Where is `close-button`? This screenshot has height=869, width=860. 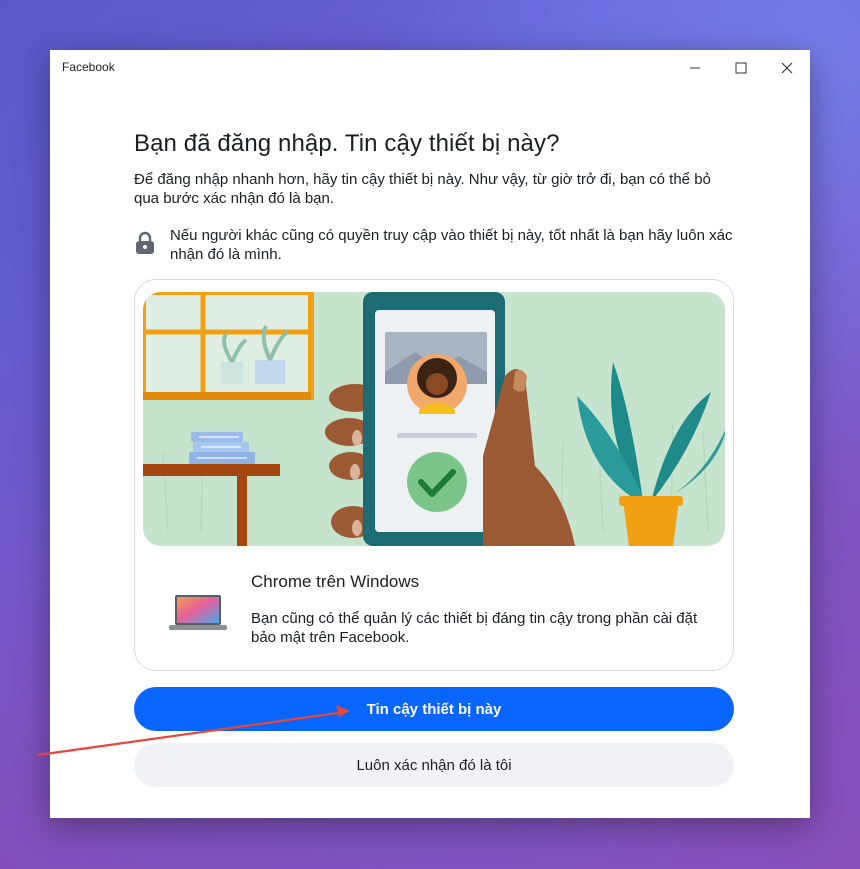 close-button is located at coordinates (787, 68).